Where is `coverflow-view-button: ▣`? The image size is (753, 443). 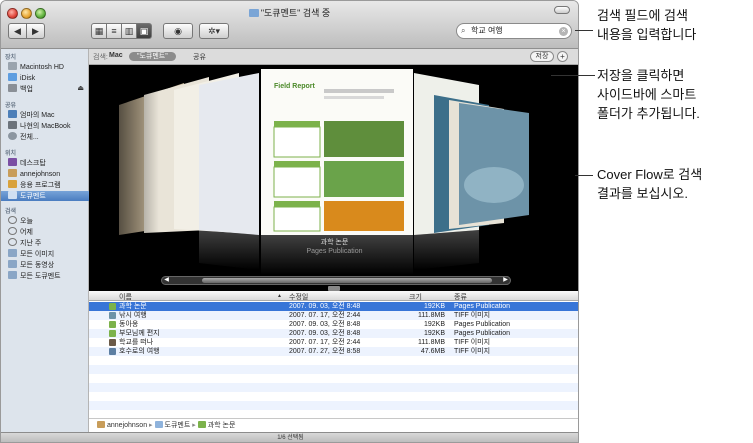 coverflow-view-button: ▣ is located at coordinates (144, 31).